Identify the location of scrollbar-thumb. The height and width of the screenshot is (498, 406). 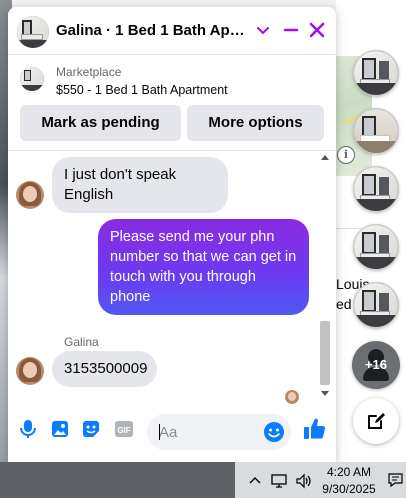
(325, 353).